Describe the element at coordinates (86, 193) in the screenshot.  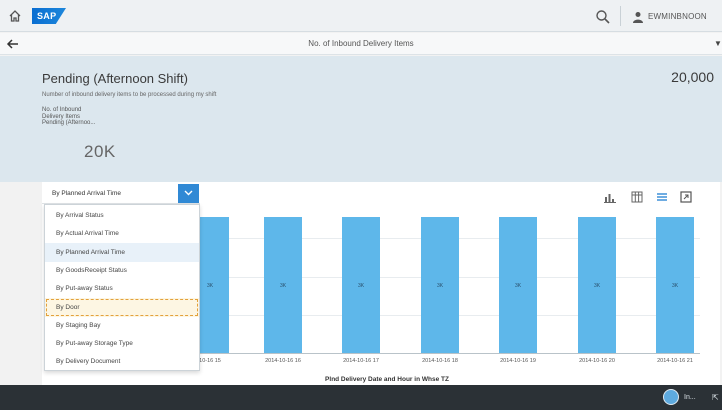
I see `dimension-select-value: By Planned Arrival Time` at that location.